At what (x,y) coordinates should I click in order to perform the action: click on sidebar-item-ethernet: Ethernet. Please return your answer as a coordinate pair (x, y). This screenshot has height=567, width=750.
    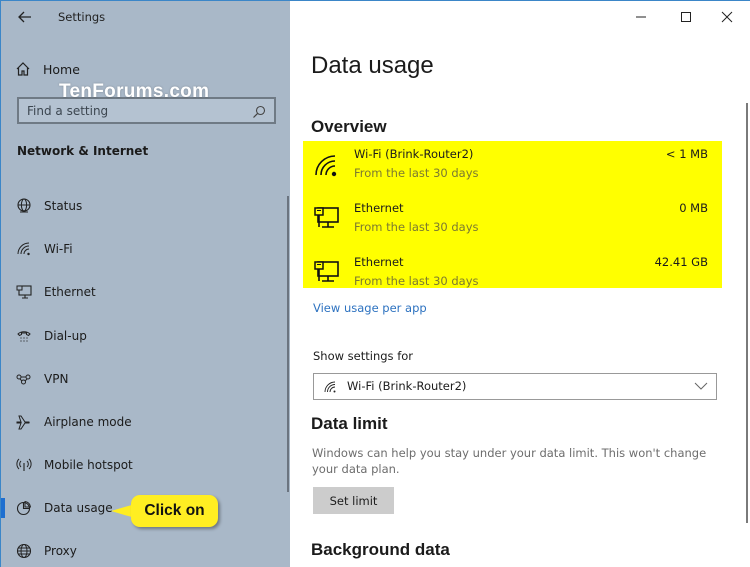
    Looking at the image, I should click on (141, 291).